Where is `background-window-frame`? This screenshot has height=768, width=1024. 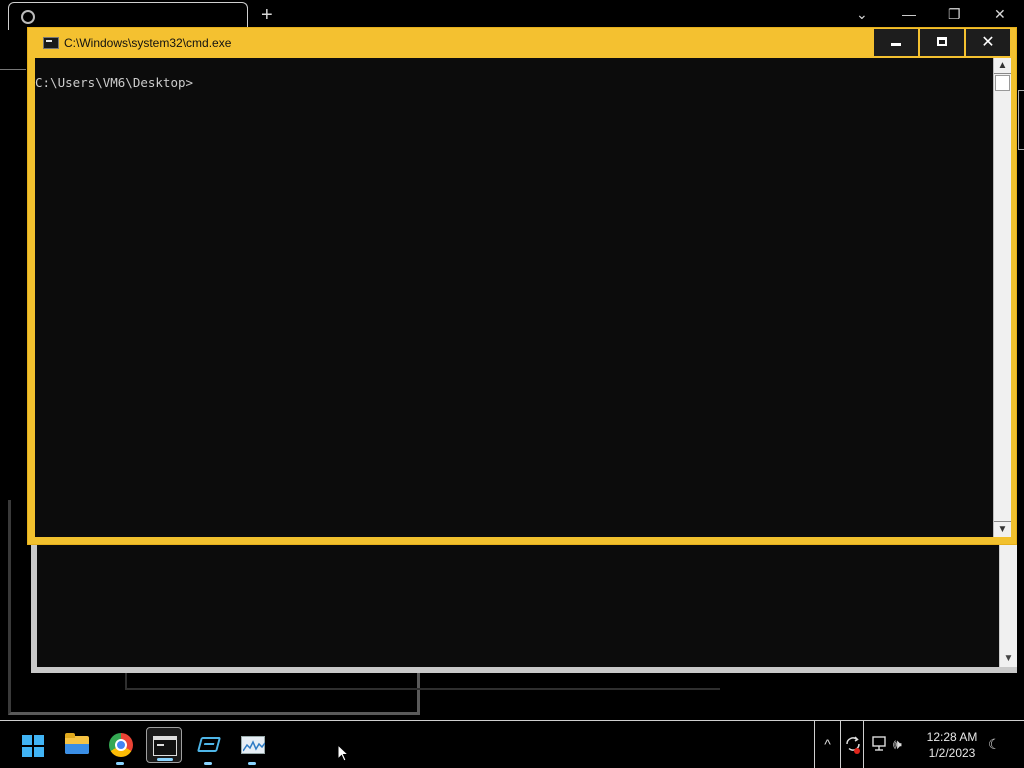 background-window-frame is located at coordinates (422, 681).